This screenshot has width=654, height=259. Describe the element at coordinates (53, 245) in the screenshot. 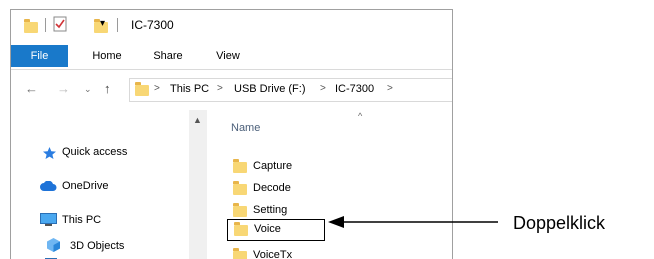

I see `cube-icon` at that location.